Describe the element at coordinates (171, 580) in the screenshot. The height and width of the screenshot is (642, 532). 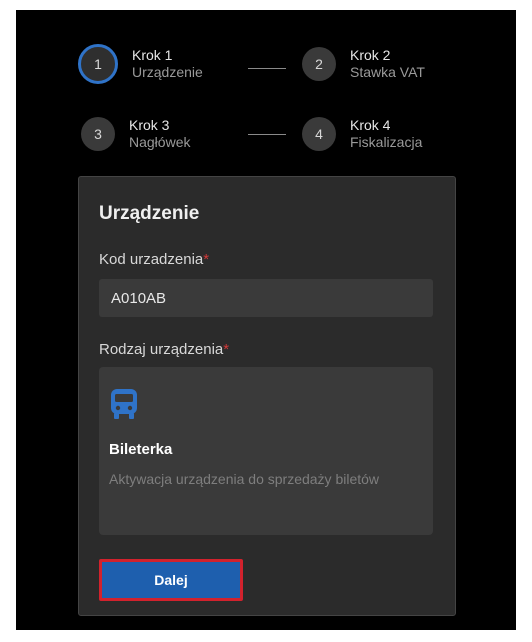
I see `next-button: Dalej` at that location.